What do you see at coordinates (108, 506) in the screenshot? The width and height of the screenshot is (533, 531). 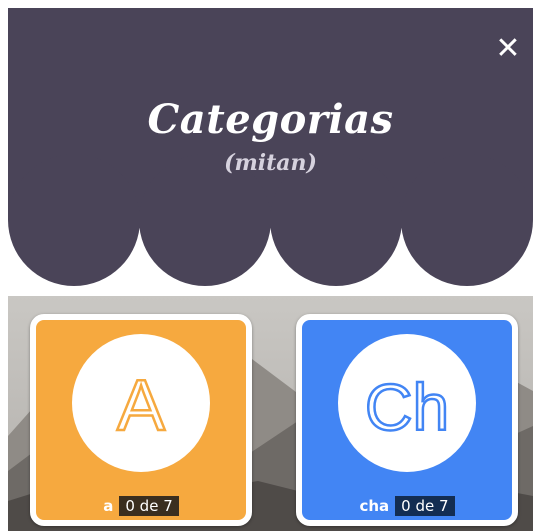 I see `category-label: a` at bounding box center [108, 506].